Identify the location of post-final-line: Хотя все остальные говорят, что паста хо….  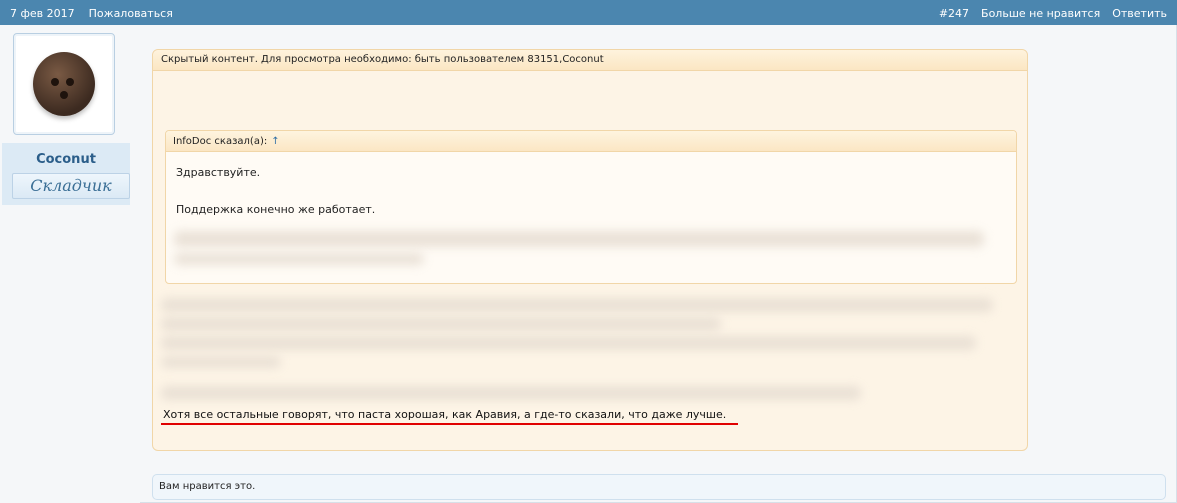
(445, 414).